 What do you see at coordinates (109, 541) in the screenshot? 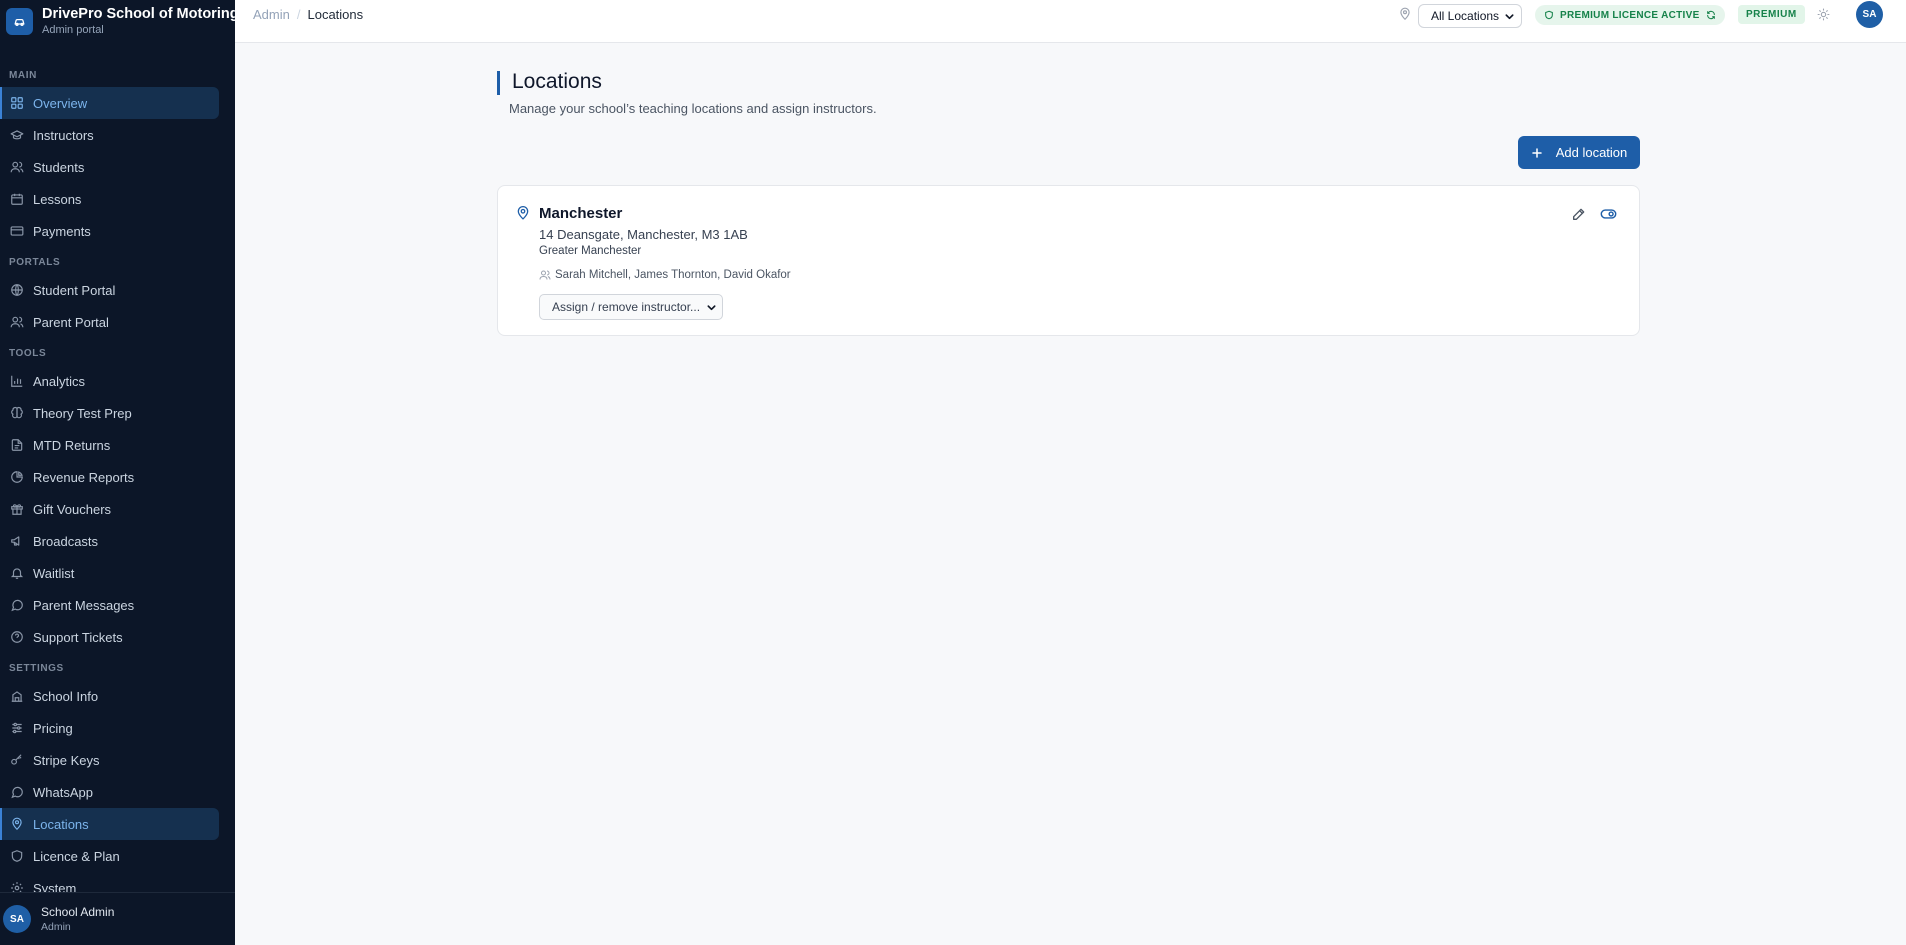
I see `sidebar-item-broadcasts: Broadcasts` at bounding box center [109, 541].